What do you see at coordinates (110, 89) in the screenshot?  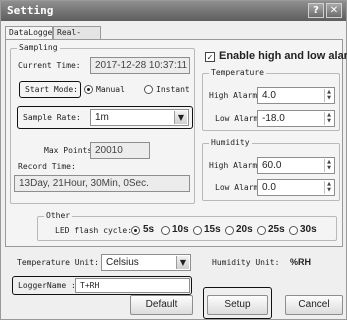 I see `start-mode-manual-label: Manual` at bounding box center [110, 89].